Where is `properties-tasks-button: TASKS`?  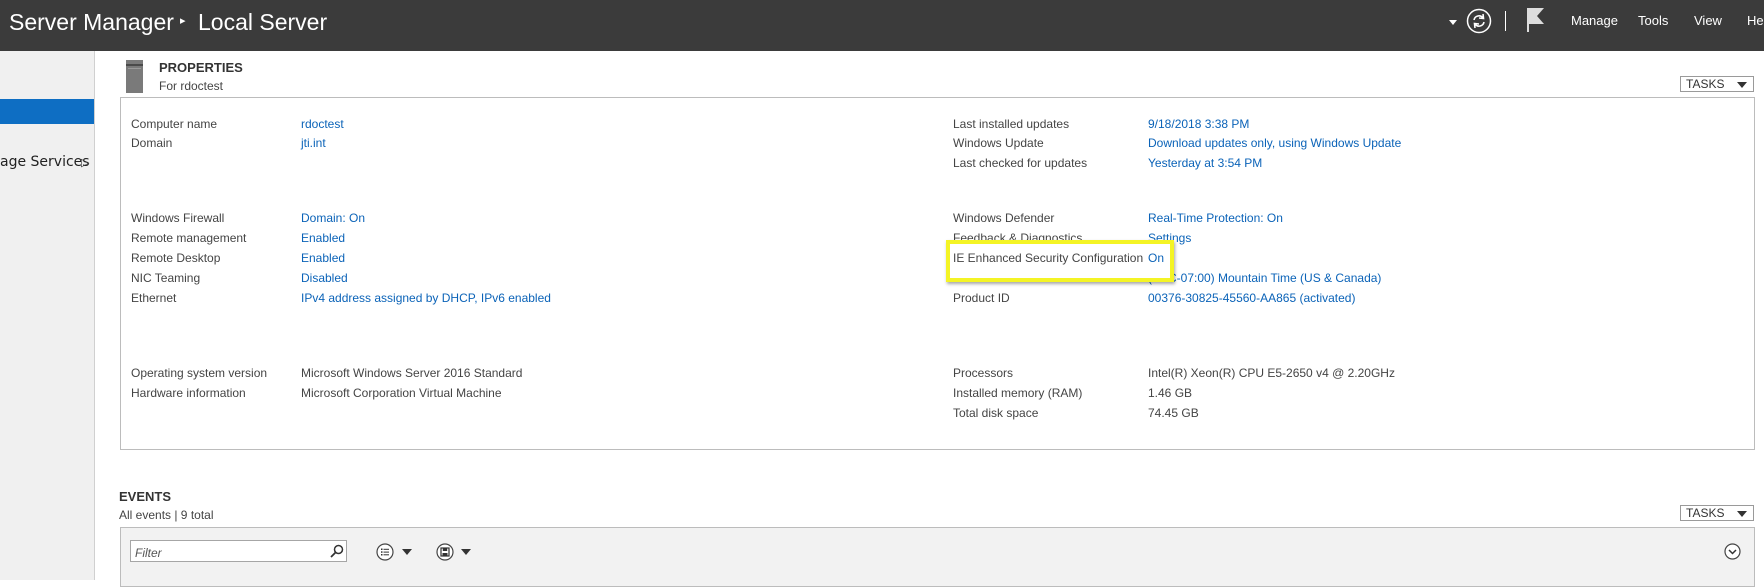
properties-tasks-button: TASKS is located at coordinates (1717, 84).